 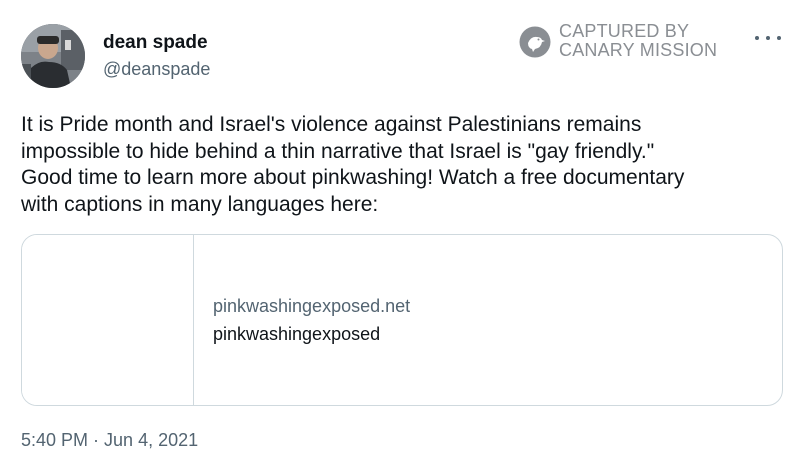 What do you see at coordinates (108, 320) in the screenshot?
I see `link-card-thumbnail` at bounding box center [108, 320].